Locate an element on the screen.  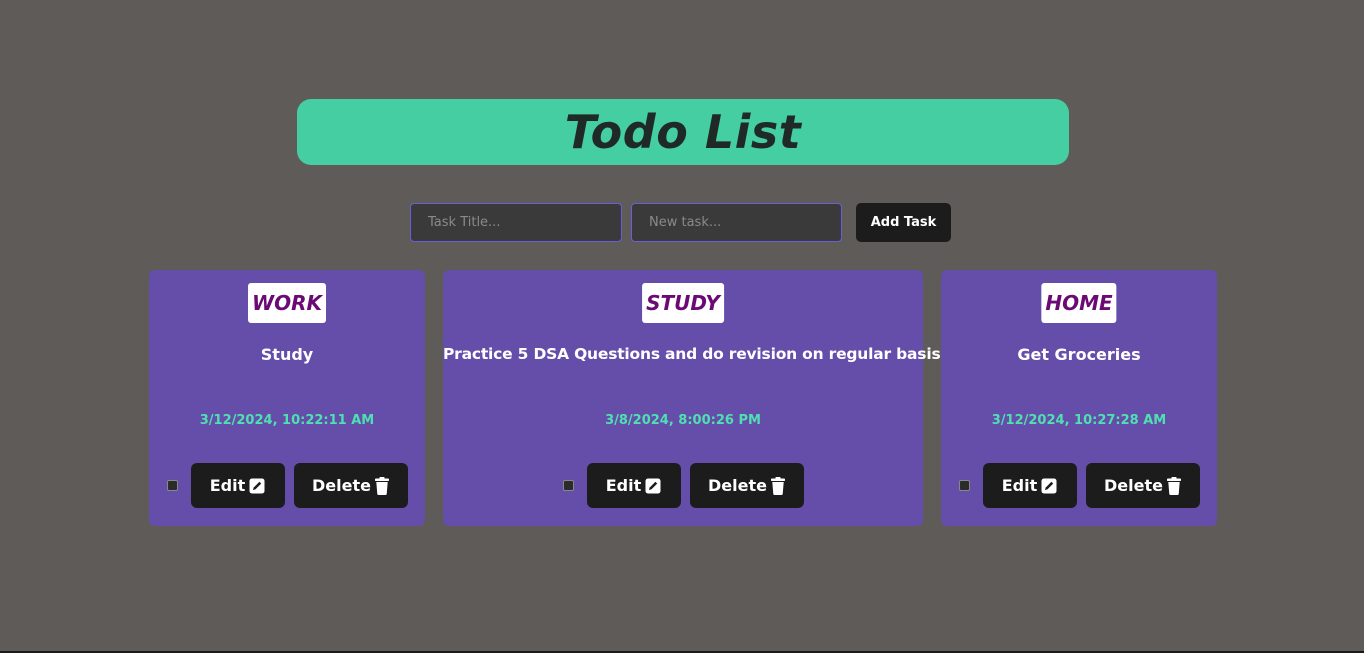
add-task-form: Add Task is located at coordinates (680, 222).